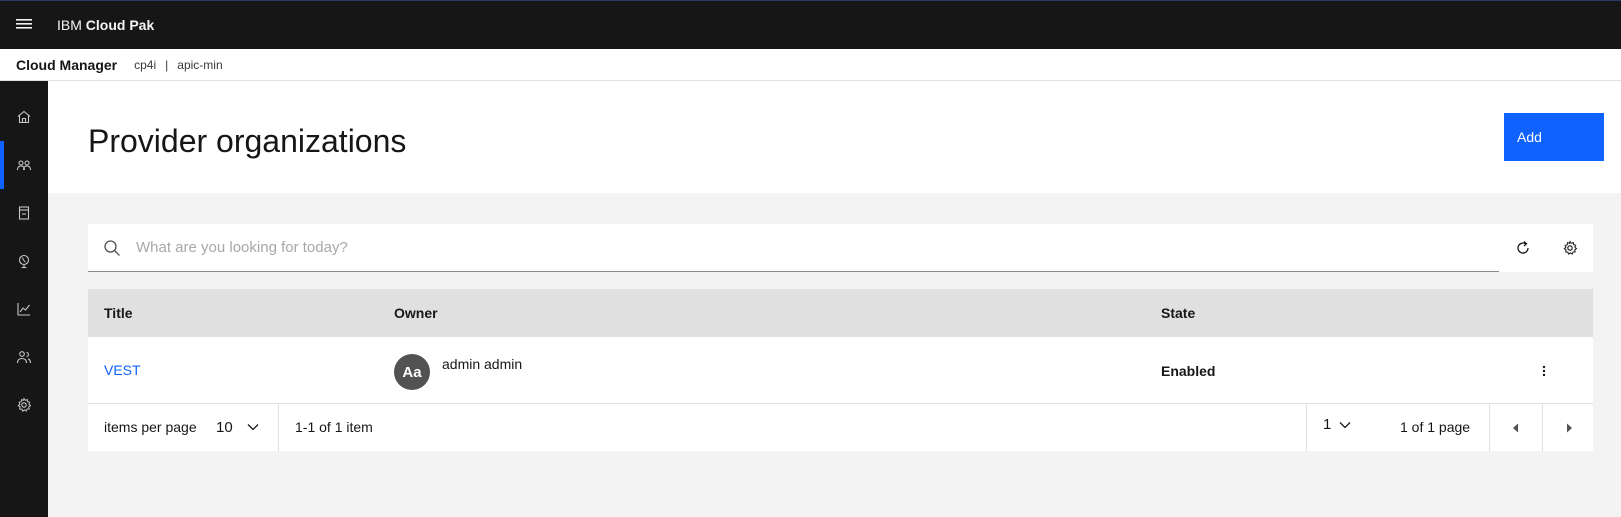  What do you see at coordinates (118, 313) in the screenshot?
I see `column-header-title: Title` at bounding box center [118, 313].